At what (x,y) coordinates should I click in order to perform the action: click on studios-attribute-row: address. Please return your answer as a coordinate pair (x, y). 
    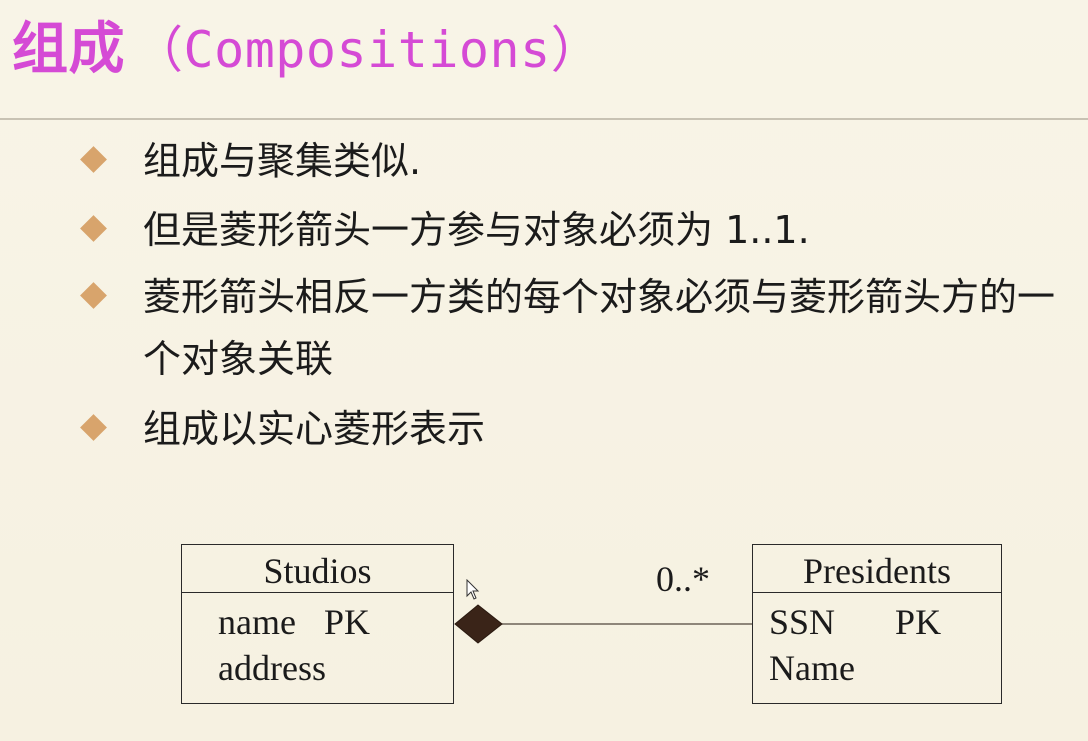
    Looking at the image, I should click on (335, 668).